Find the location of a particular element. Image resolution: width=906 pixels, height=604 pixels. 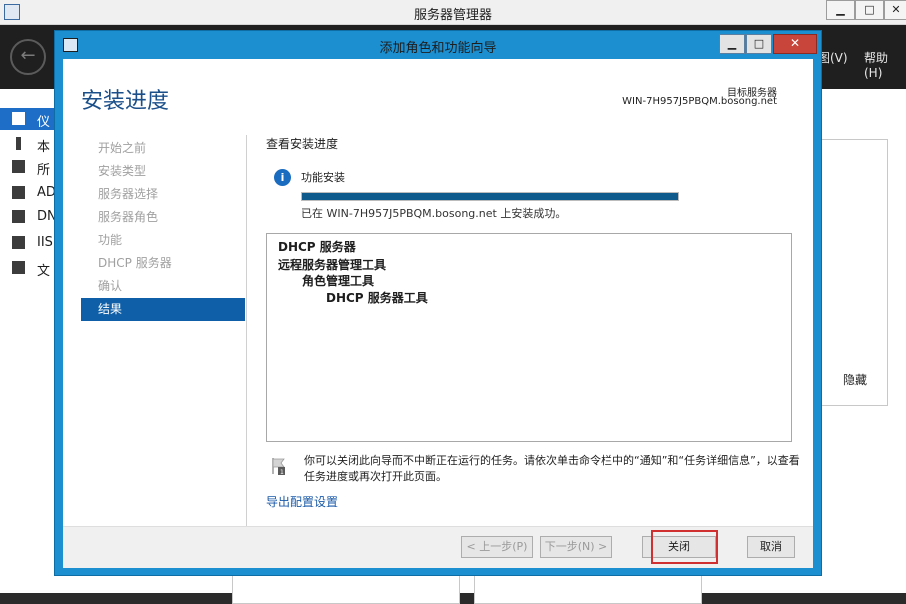

server-manager-titlebar: 服务器管理器 ▁ □ ✕ is located at coordinates (453, 12).